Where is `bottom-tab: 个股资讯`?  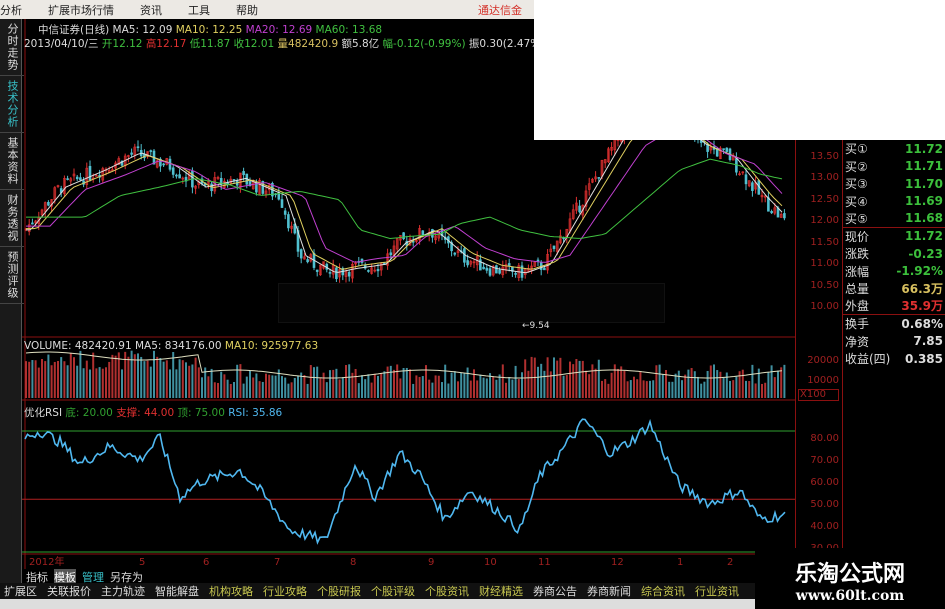 bottom-tab: 个股资讯 is located at coordinates (447, 591).